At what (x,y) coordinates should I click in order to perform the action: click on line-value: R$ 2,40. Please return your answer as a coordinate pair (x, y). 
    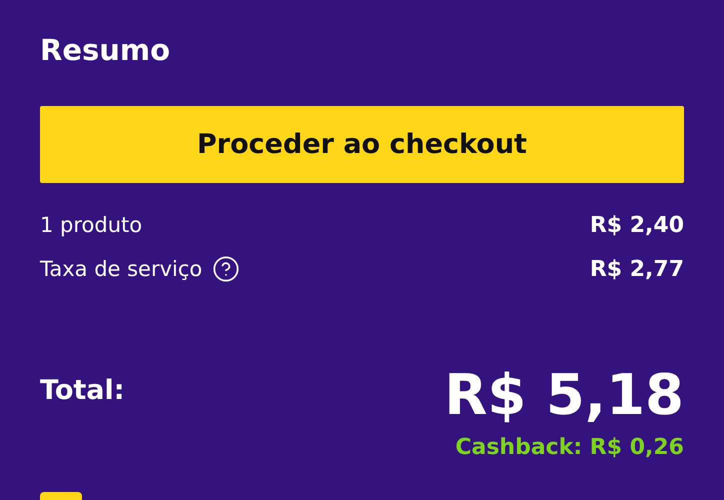
    Looking at the image, I should click on (637, 225).